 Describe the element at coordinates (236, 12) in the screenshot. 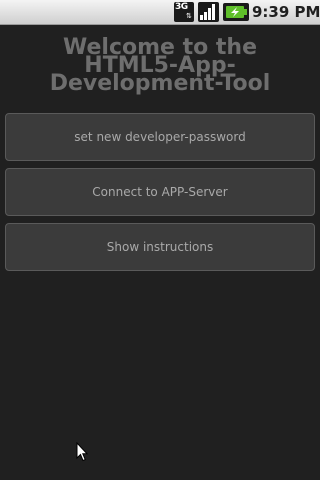

I see `battery-charging-icon` at that location.